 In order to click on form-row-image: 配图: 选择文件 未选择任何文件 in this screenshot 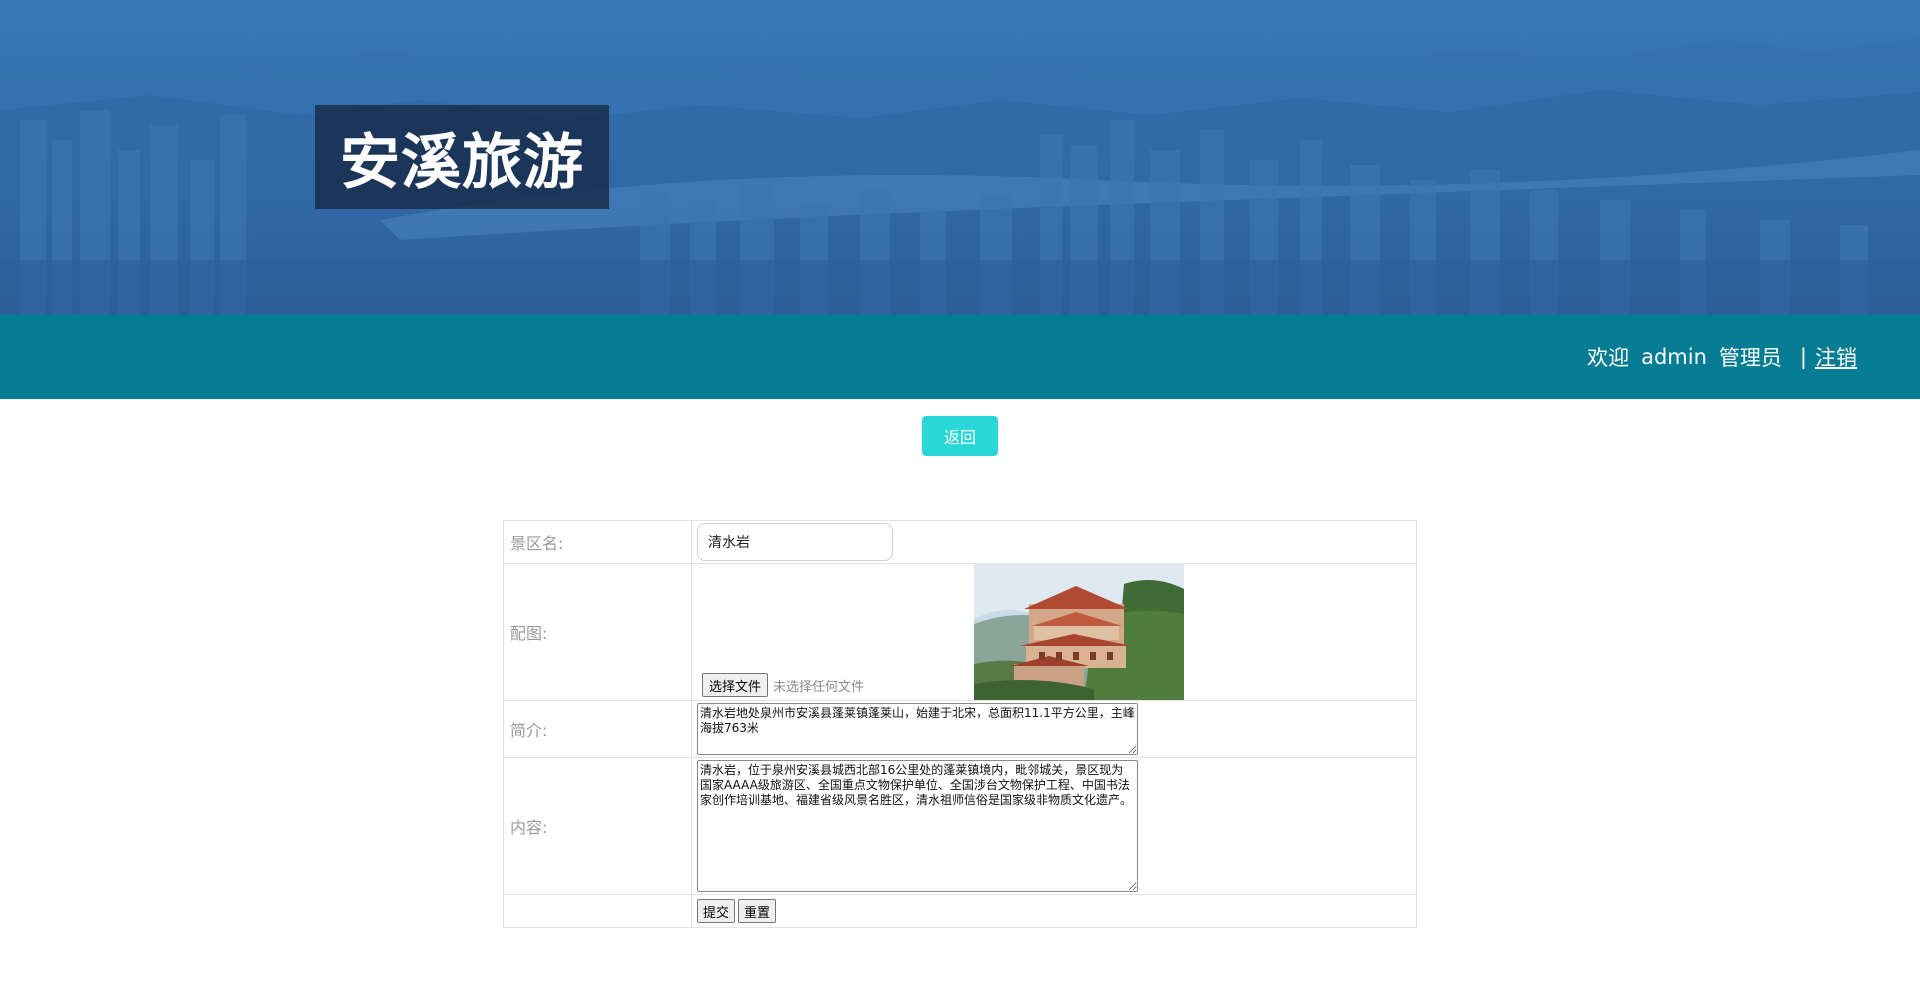, I will do `click(960, 632)`.